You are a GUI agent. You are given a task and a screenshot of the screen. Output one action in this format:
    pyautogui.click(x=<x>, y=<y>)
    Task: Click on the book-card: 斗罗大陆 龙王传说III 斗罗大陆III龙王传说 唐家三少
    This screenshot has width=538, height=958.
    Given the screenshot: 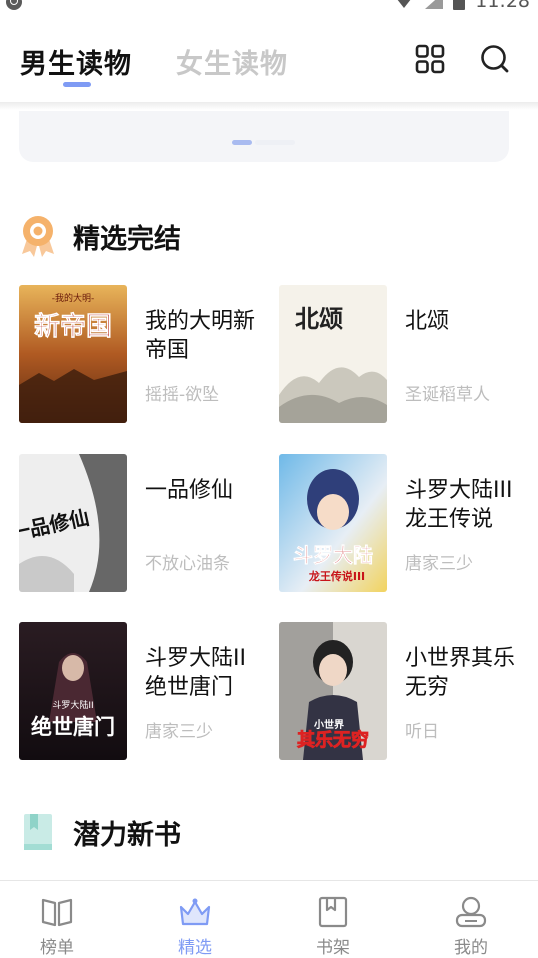 What is the action you would take?
    pyautogui.click(x=404, y=524)
    